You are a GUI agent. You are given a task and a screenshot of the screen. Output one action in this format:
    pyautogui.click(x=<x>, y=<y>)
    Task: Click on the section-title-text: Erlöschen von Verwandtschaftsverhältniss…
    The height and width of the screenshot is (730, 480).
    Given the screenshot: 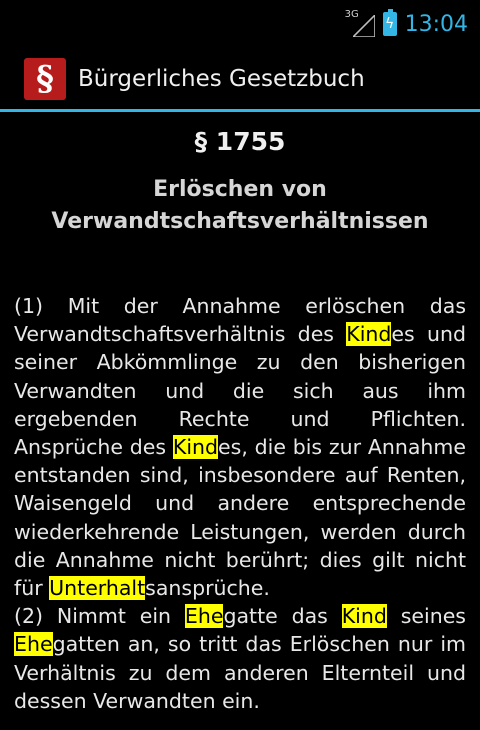 What is the action you would take?
    pyautogui.click(x=240, y=205)
    